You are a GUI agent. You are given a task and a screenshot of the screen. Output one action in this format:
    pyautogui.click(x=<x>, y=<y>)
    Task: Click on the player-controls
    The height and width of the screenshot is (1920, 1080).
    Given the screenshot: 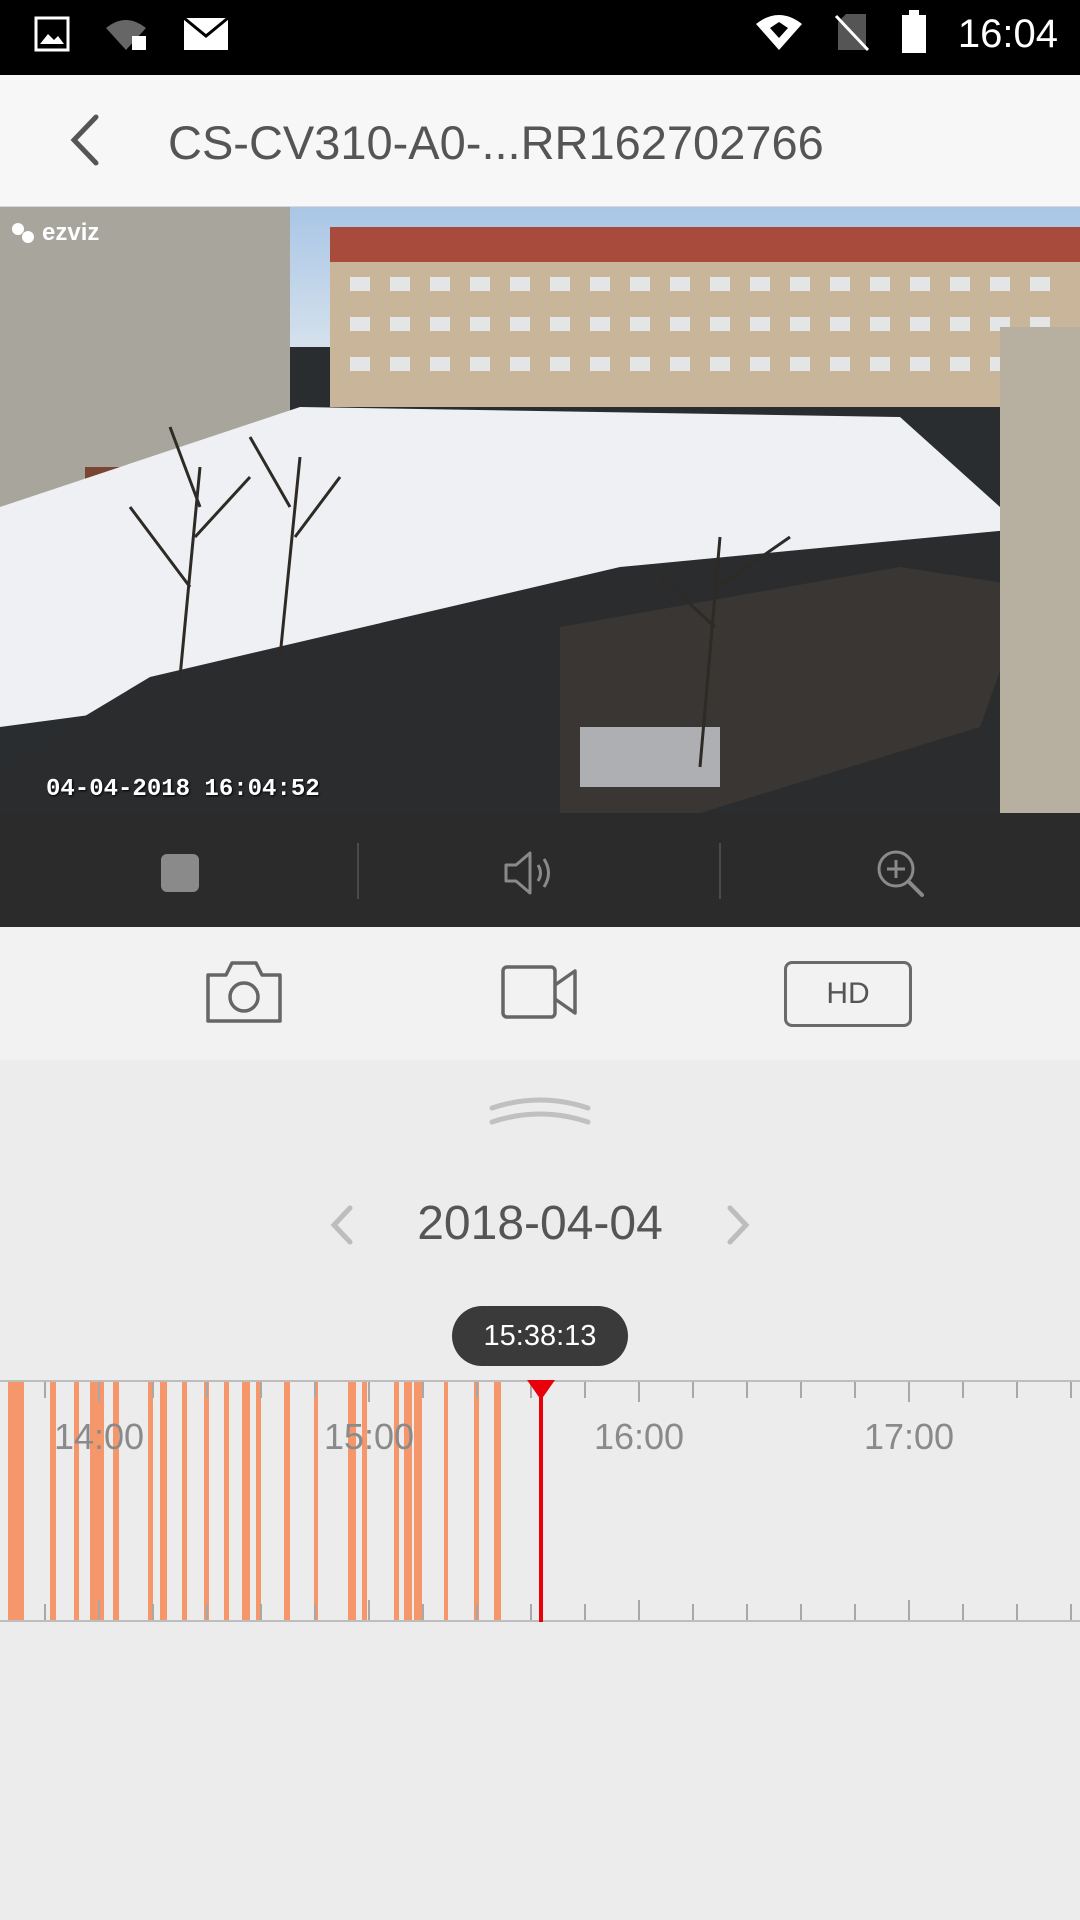 What is the action you would take?
    pyautogui.click(x=540, y=870)
    